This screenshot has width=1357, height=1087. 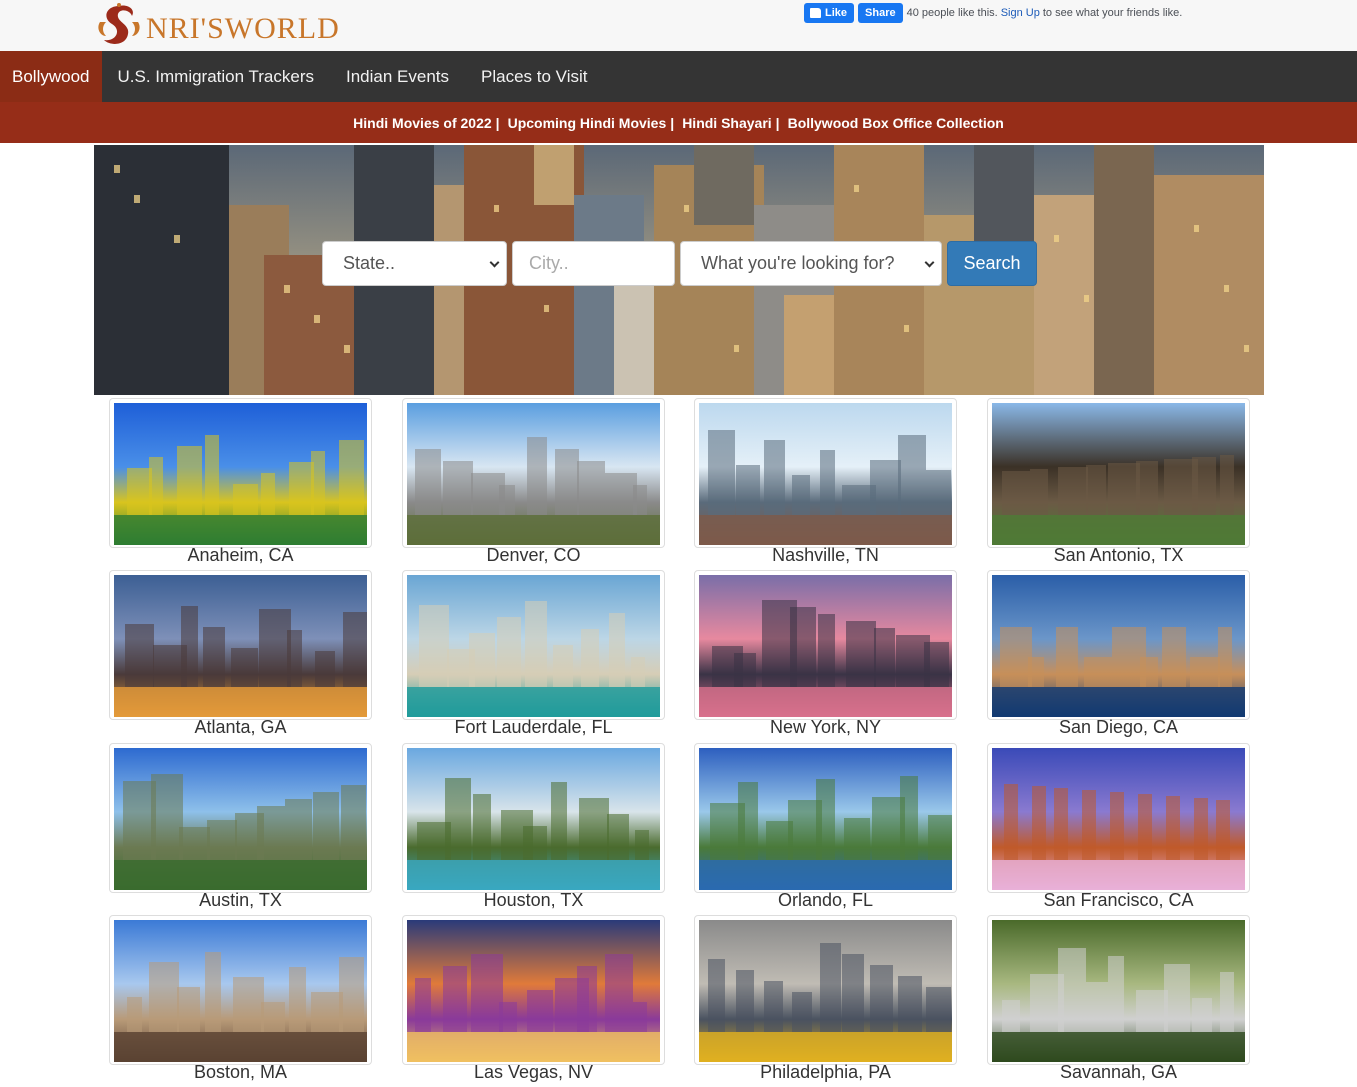 What do you see at coordinates (726, 123) in the screenshot?
I see `subnav-link-hindi-shayari: Hindi Shayari` at bounding box center [726, 123].